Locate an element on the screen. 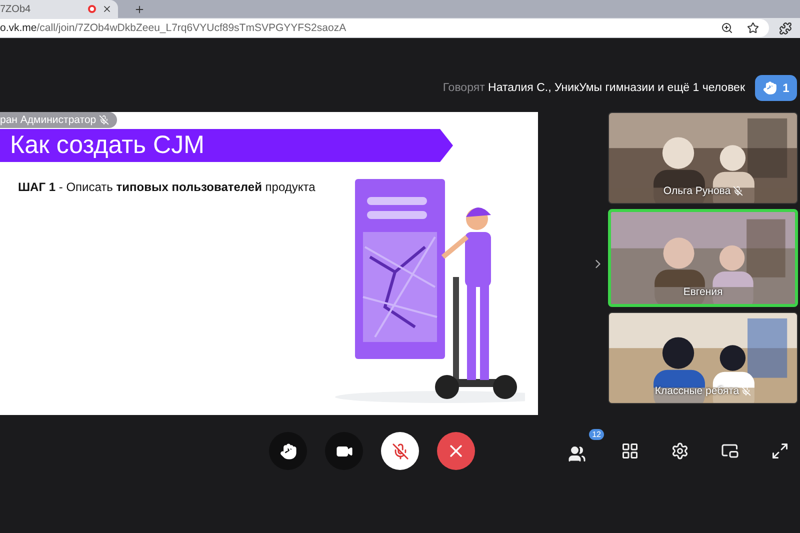 This screenshot has width=800, height=533. participants-button: 12 is located at coordinates (586, 446).